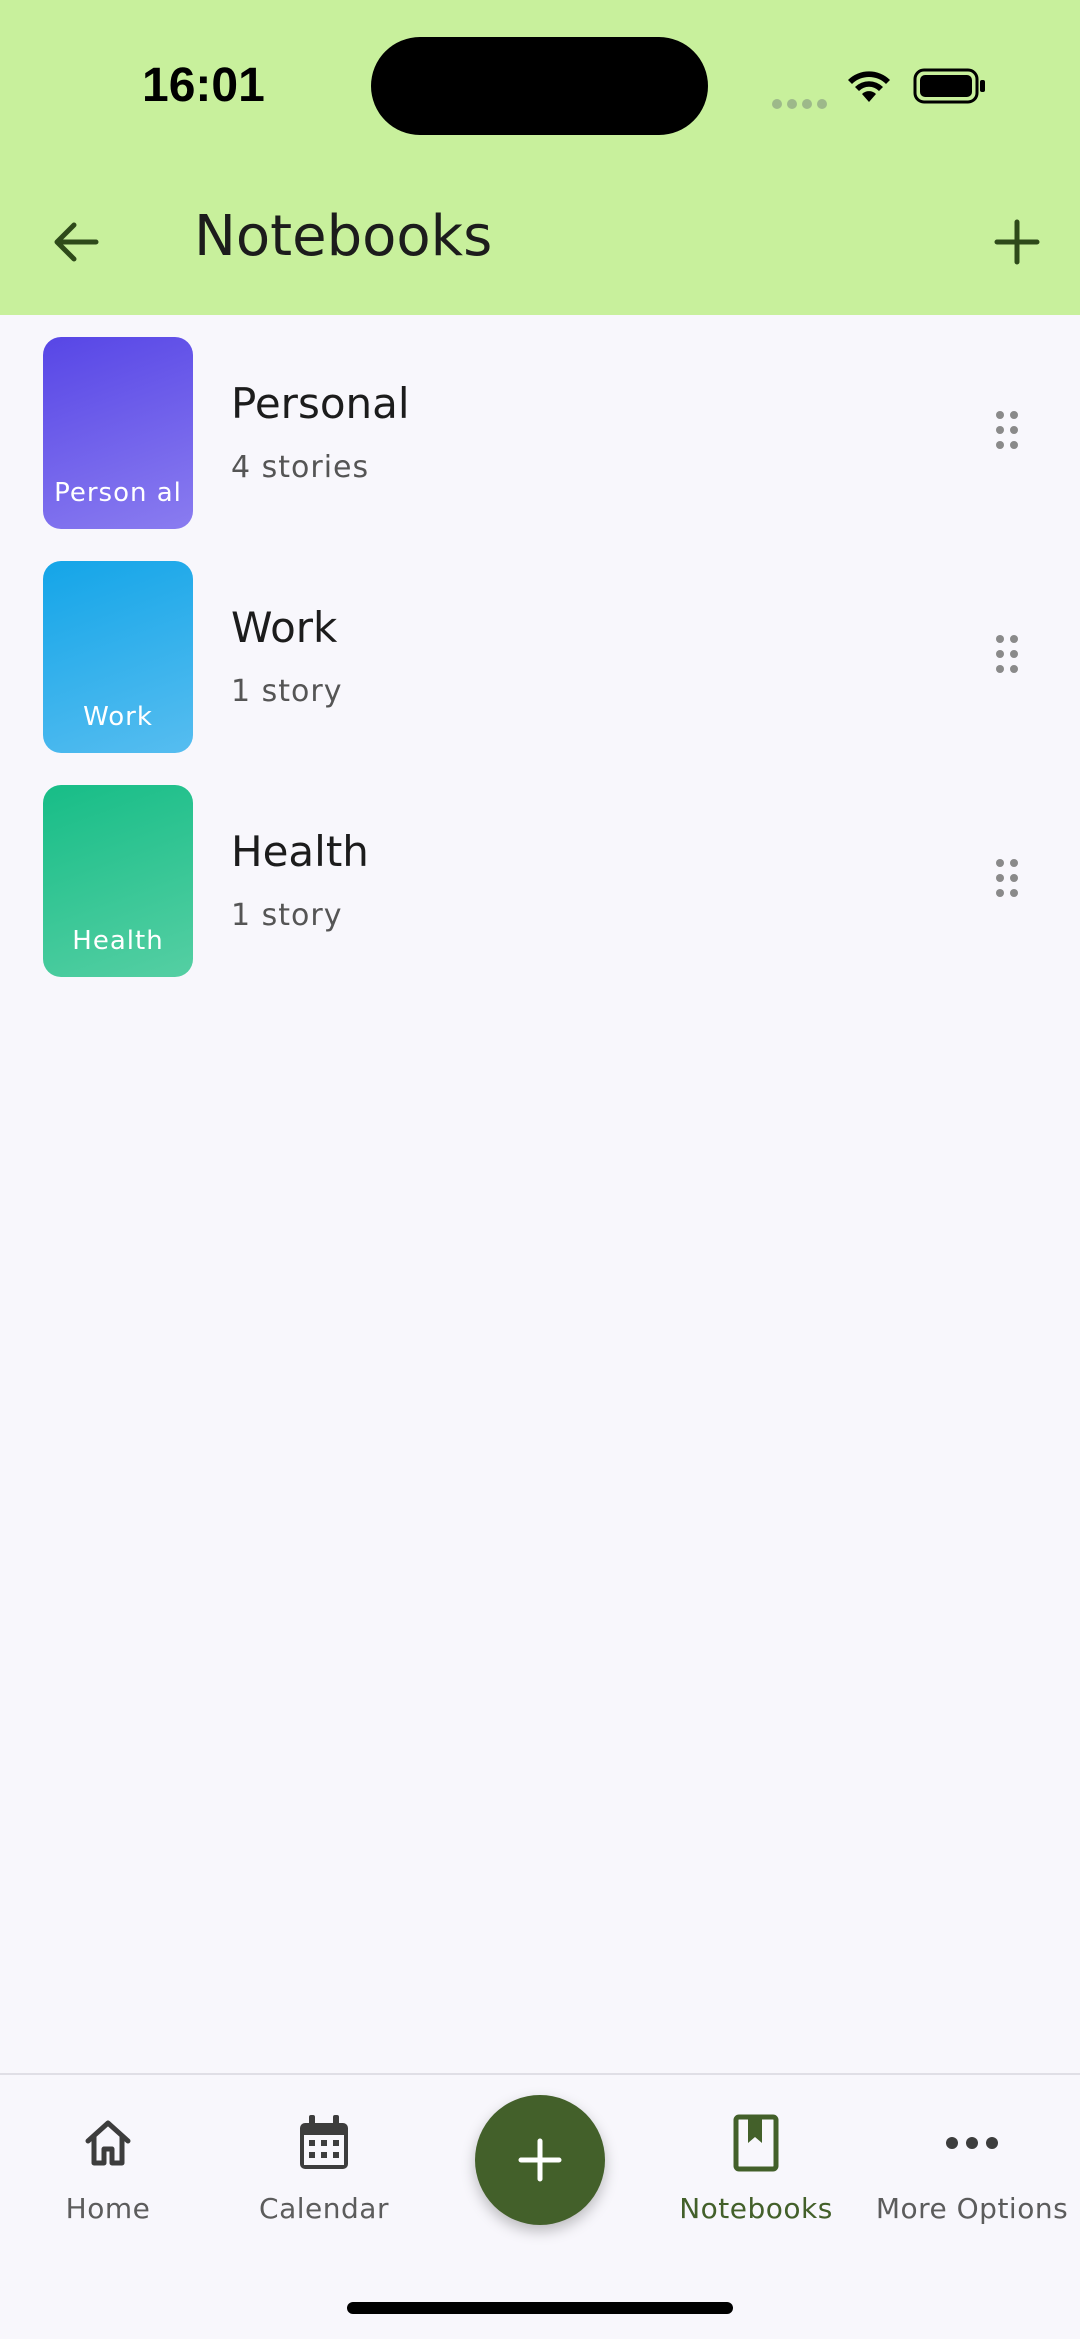 The image size is (1080, 2339). What do you see at coordinates (949, 86) in the screenshot?
I see `battery-icon` at bounding box center [949, 86].